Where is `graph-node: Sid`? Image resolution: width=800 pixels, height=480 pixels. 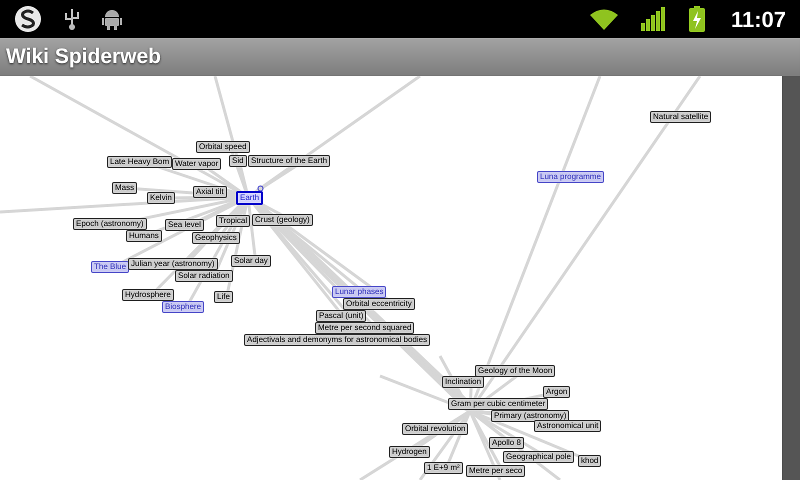
graph-node: Sid is located at coordinates (238, 161).